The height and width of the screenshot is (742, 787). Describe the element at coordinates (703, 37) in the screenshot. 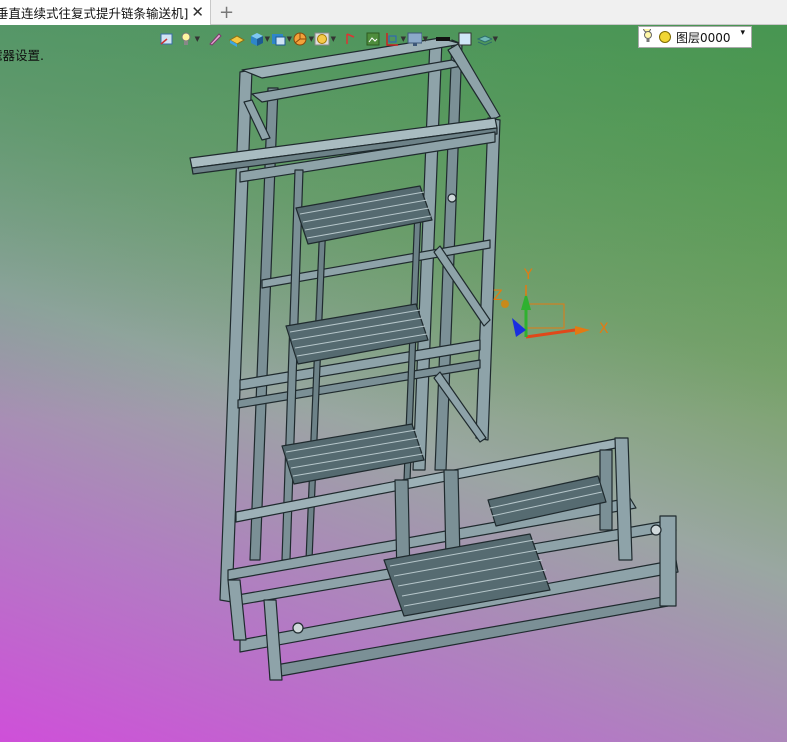

I see `layer-name: 图层0000` at that location.